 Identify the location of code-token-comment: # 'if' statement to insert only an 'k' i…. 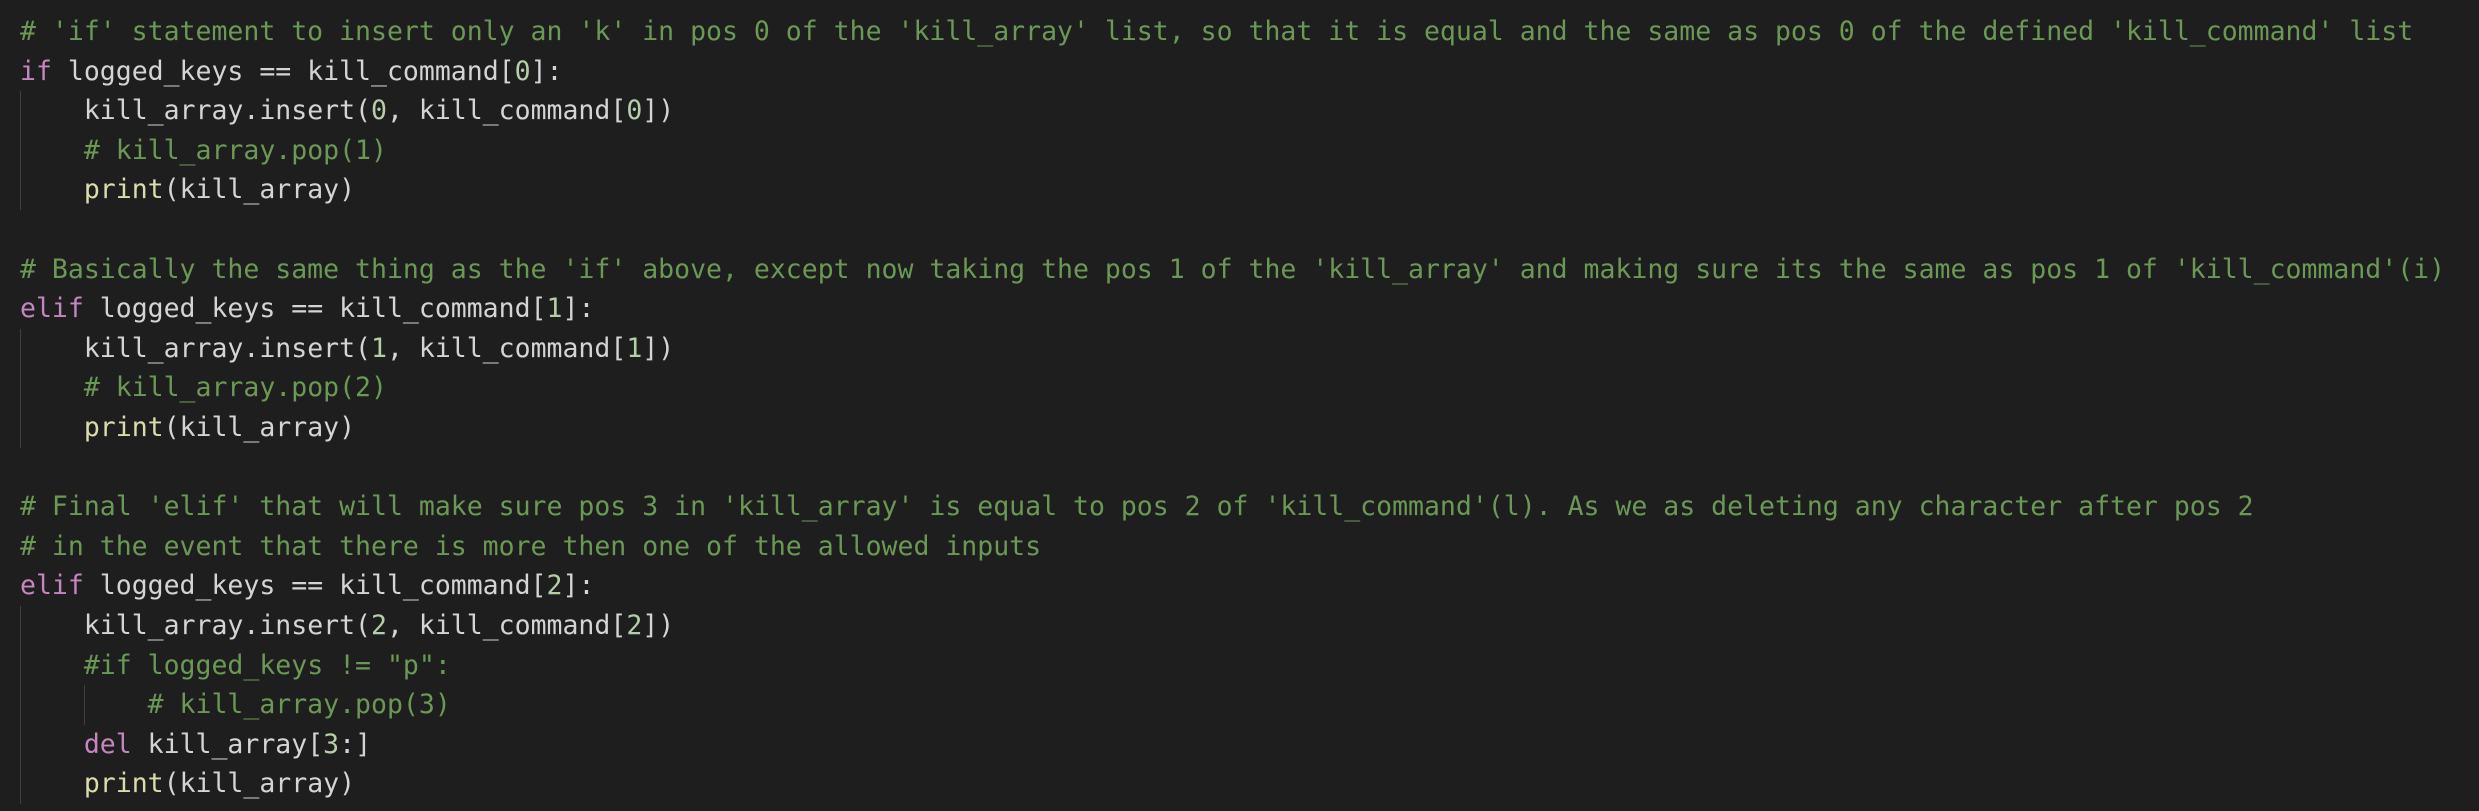
(1217, 31).